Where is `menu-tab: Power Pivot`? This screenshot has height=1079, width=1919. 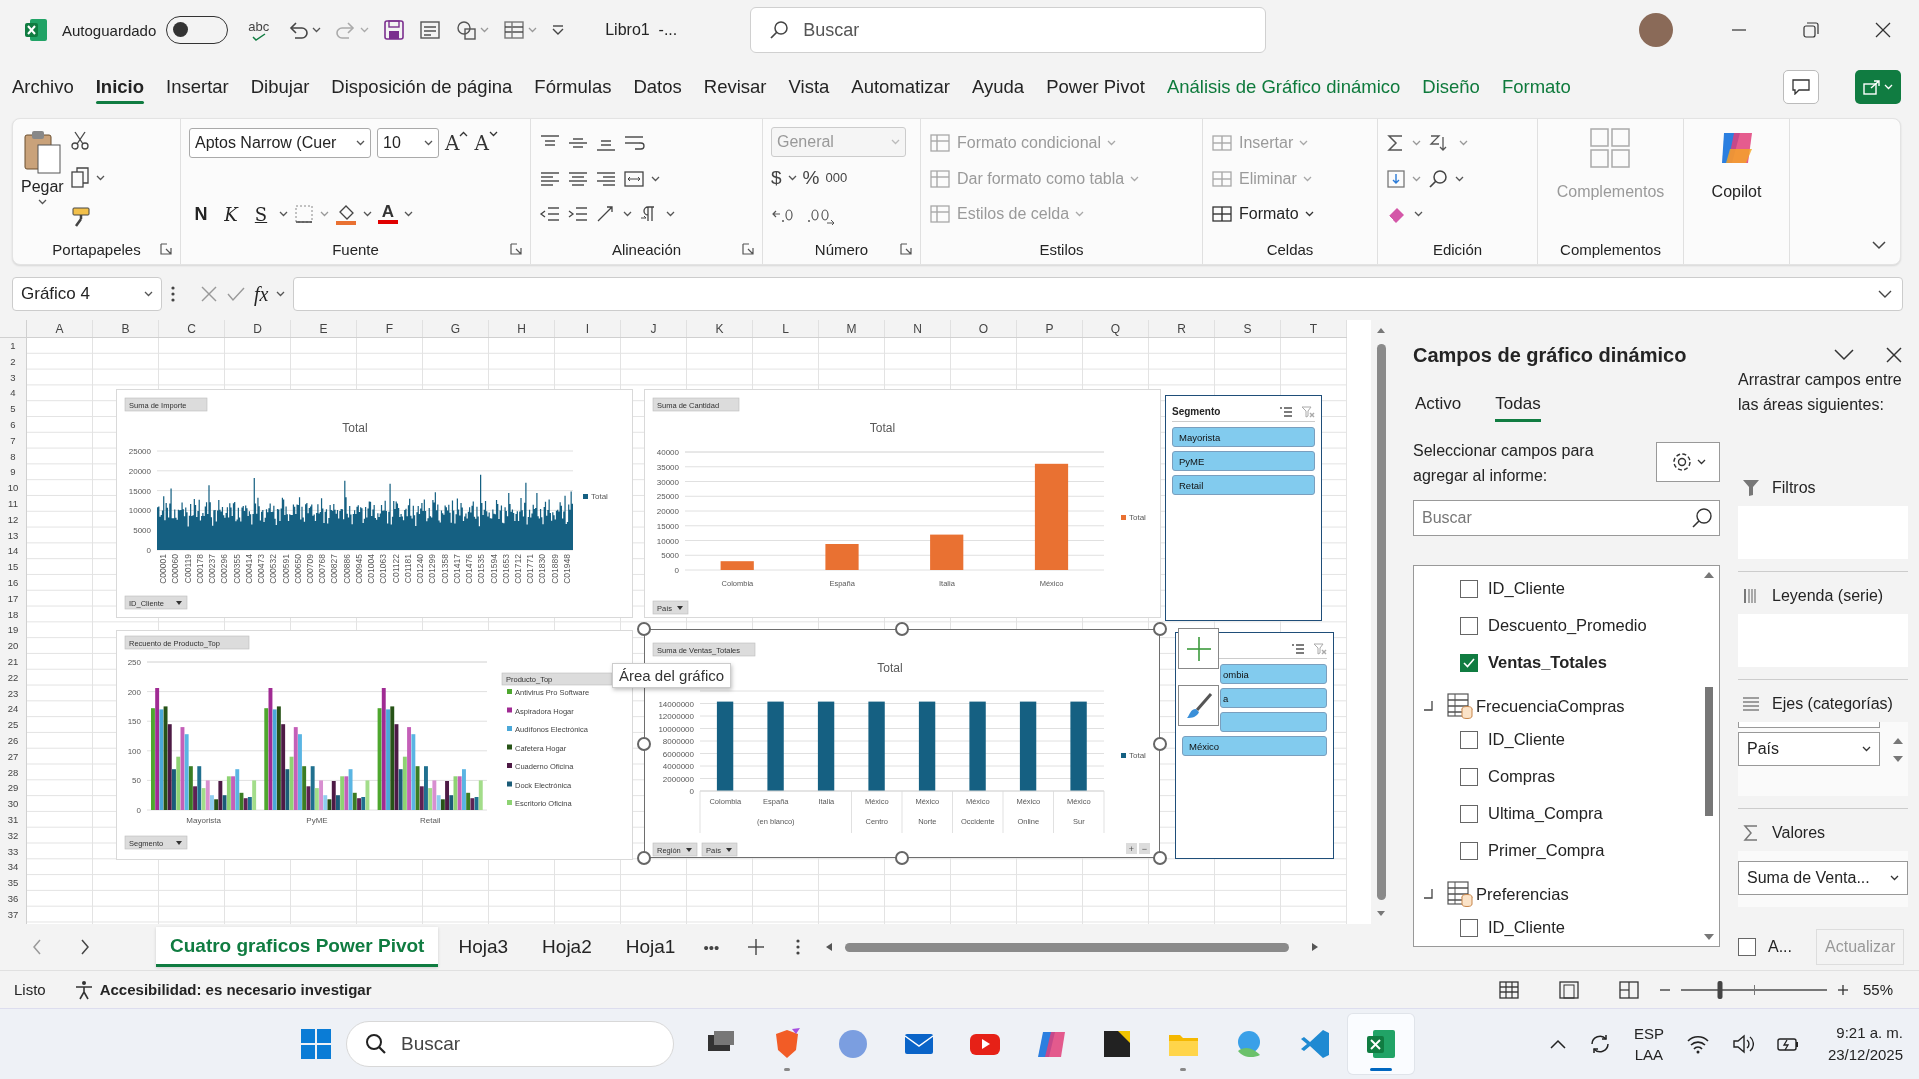 menu-tab: Power Pivot is located at coordinates (1095, 86).